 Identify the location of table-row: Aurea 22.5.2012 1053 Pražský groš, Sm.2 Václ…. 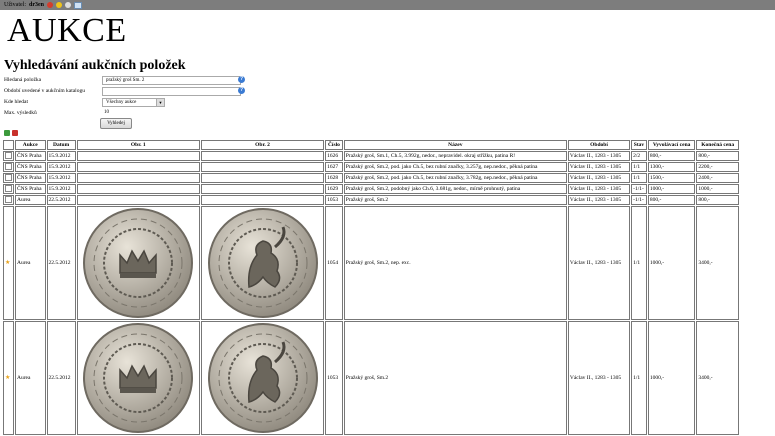
(371, 200).